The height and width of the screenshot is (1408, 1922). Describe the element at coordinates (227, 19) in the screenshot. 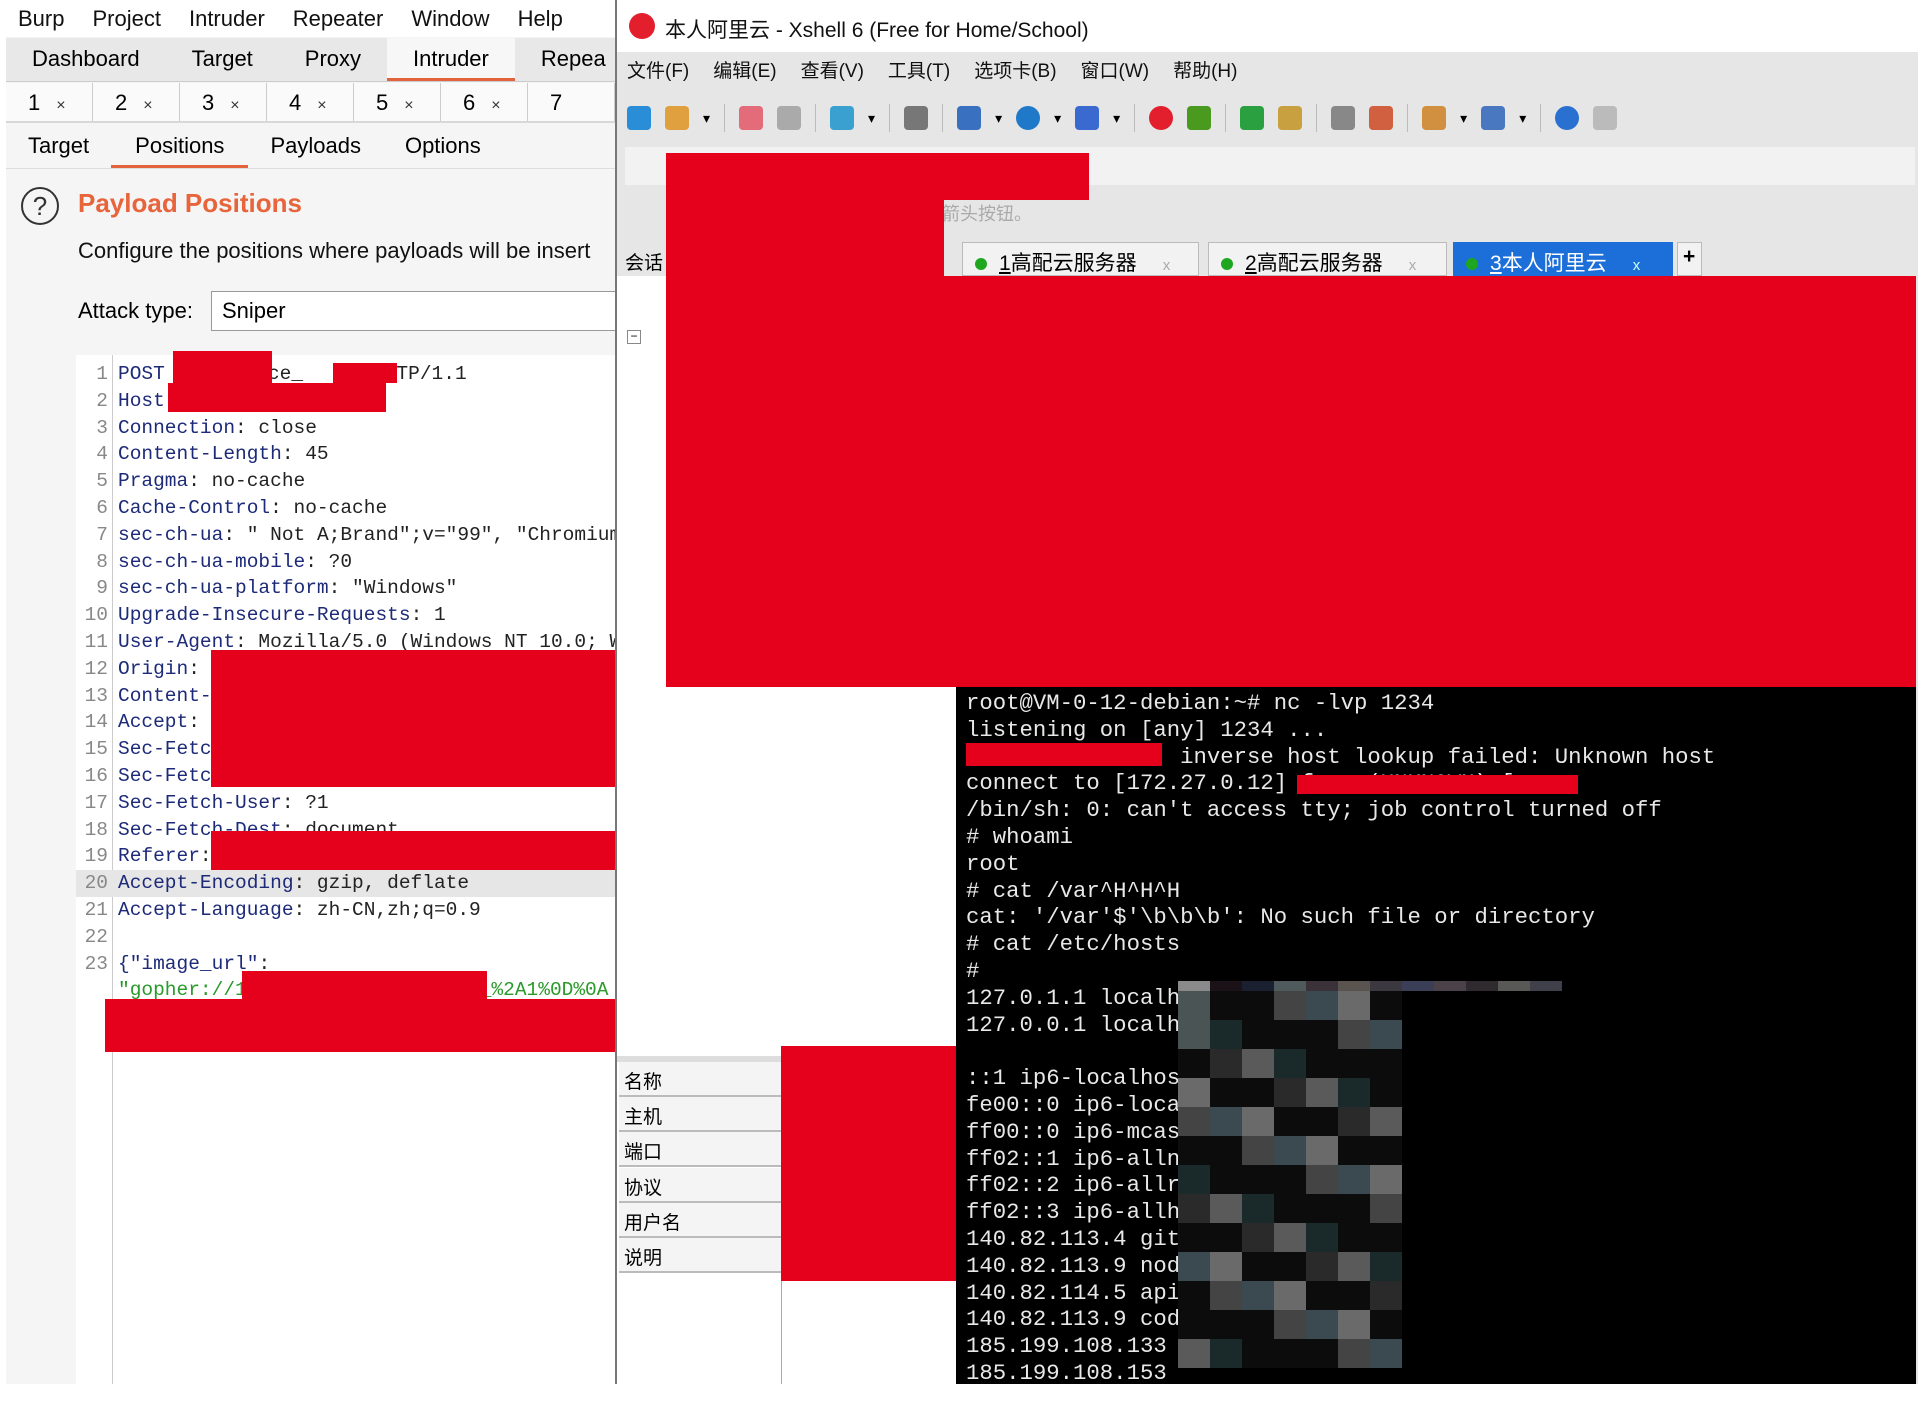

I see `menu-intruder: Intruder` at that location.